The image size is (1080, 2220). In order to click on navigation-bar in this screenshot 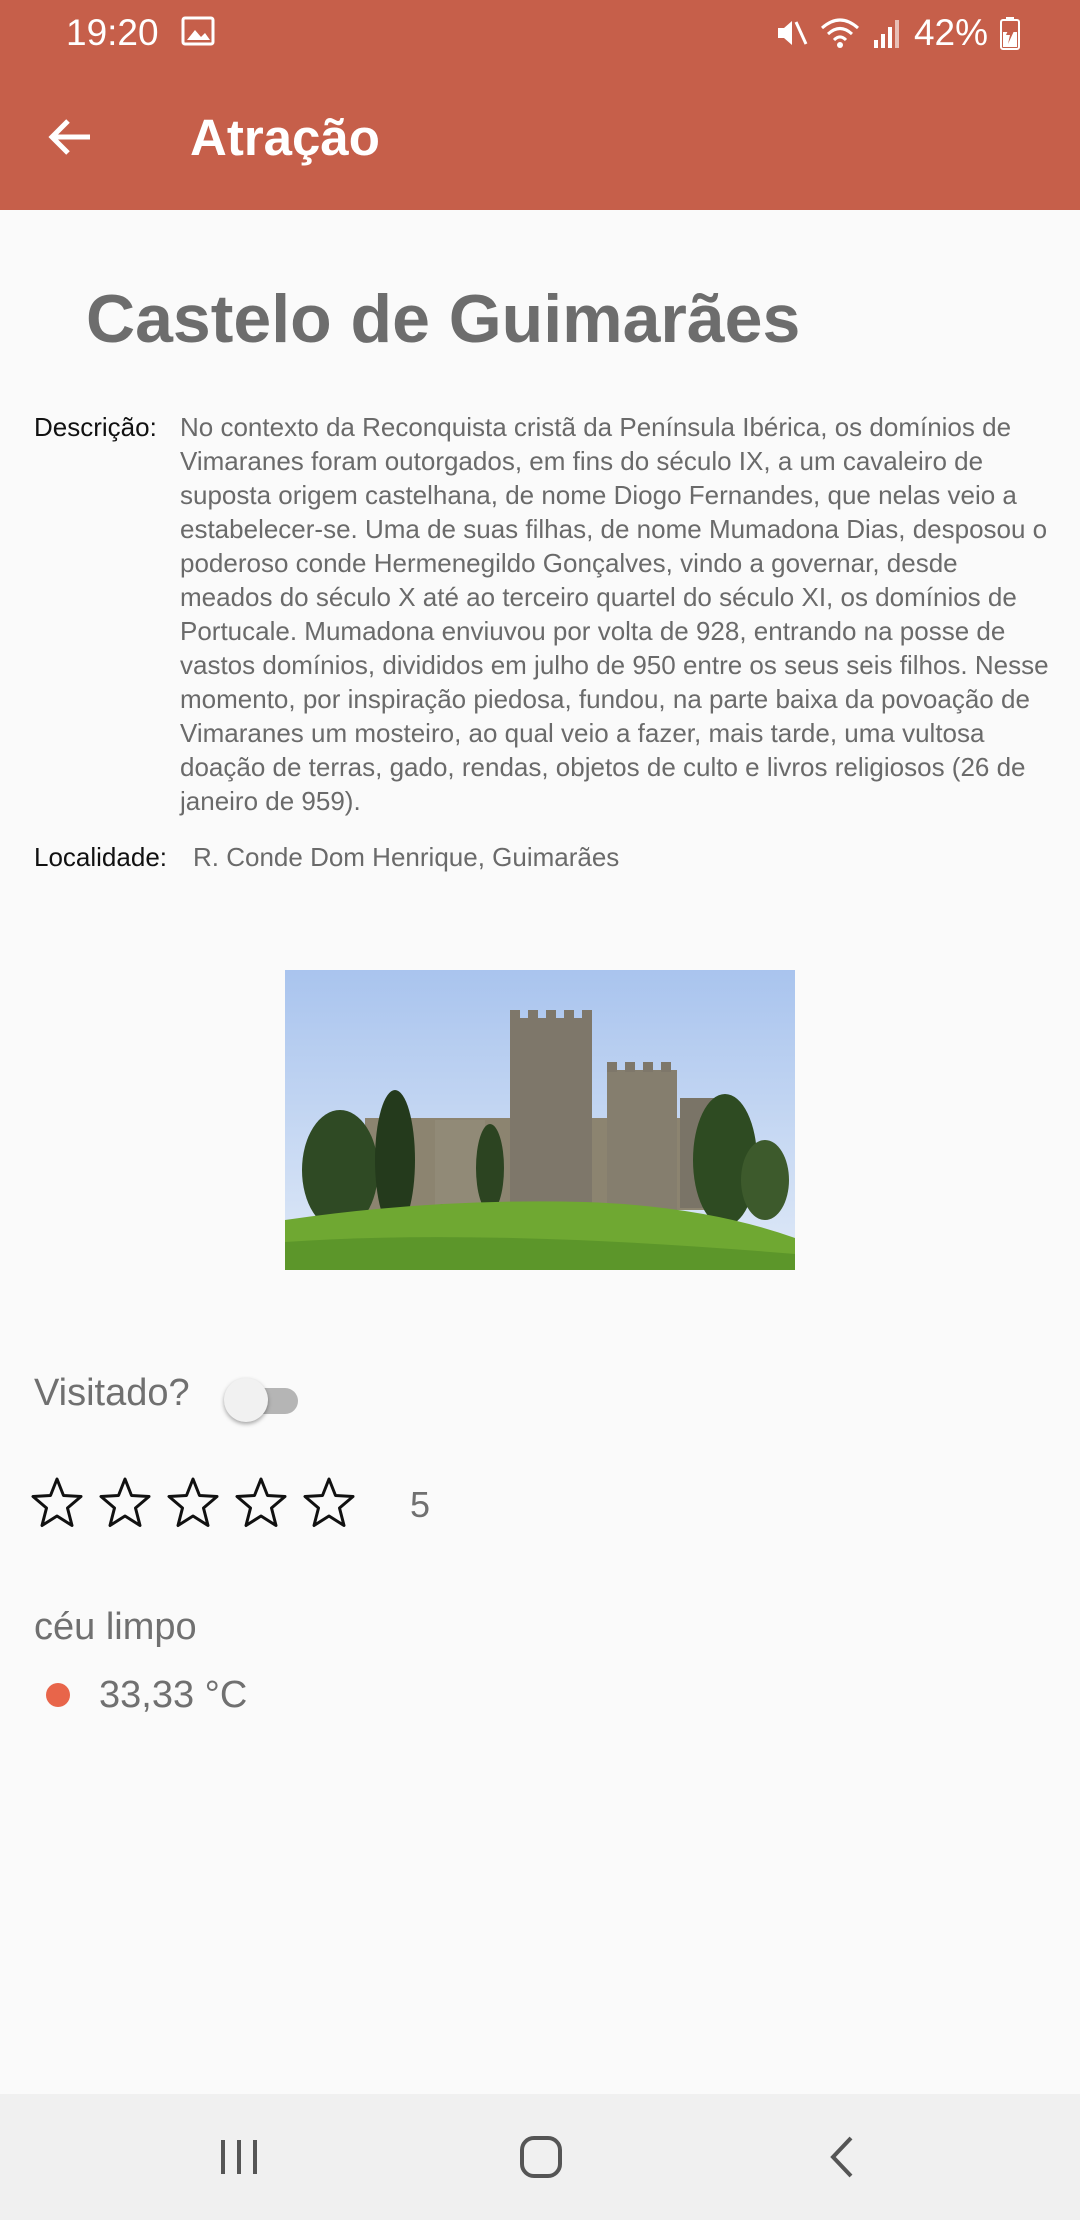, I will do `click(540, 2157)`.